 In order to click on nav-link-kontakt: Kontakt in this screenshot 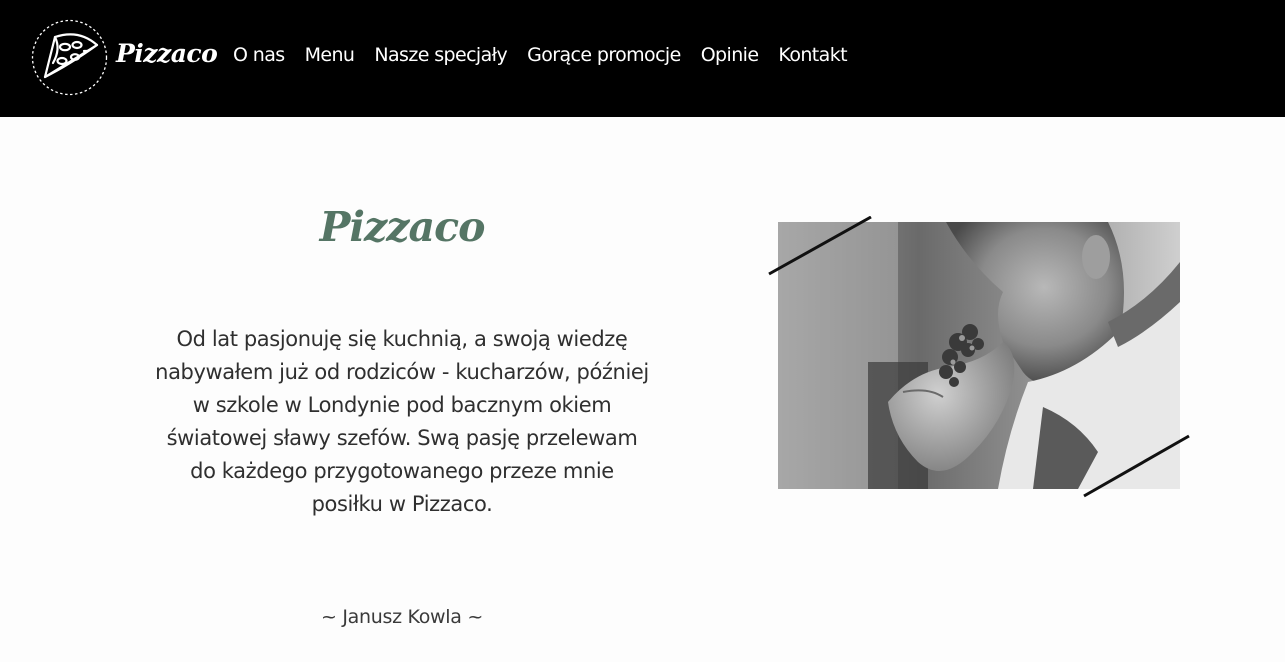, I will do `click(812, 55)`.